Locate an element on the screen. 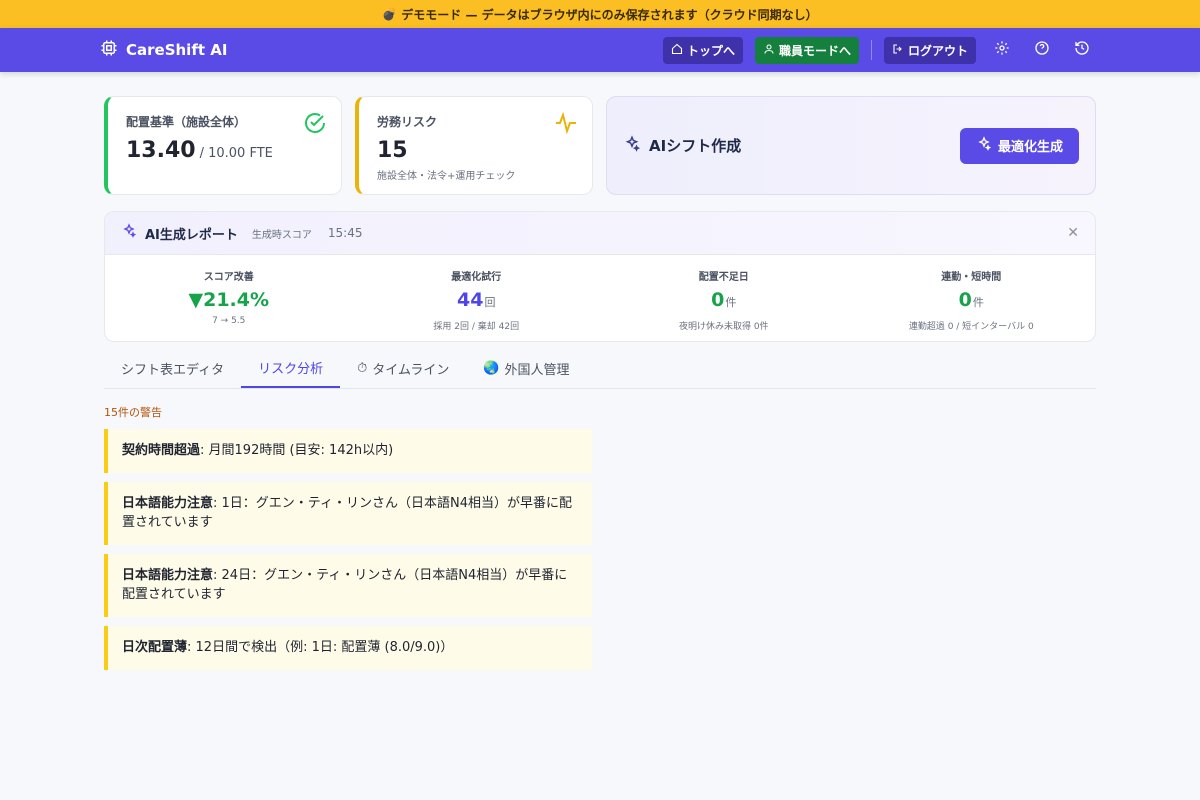  report-meta: 生成時スコア is located at coordinates (281, 235).